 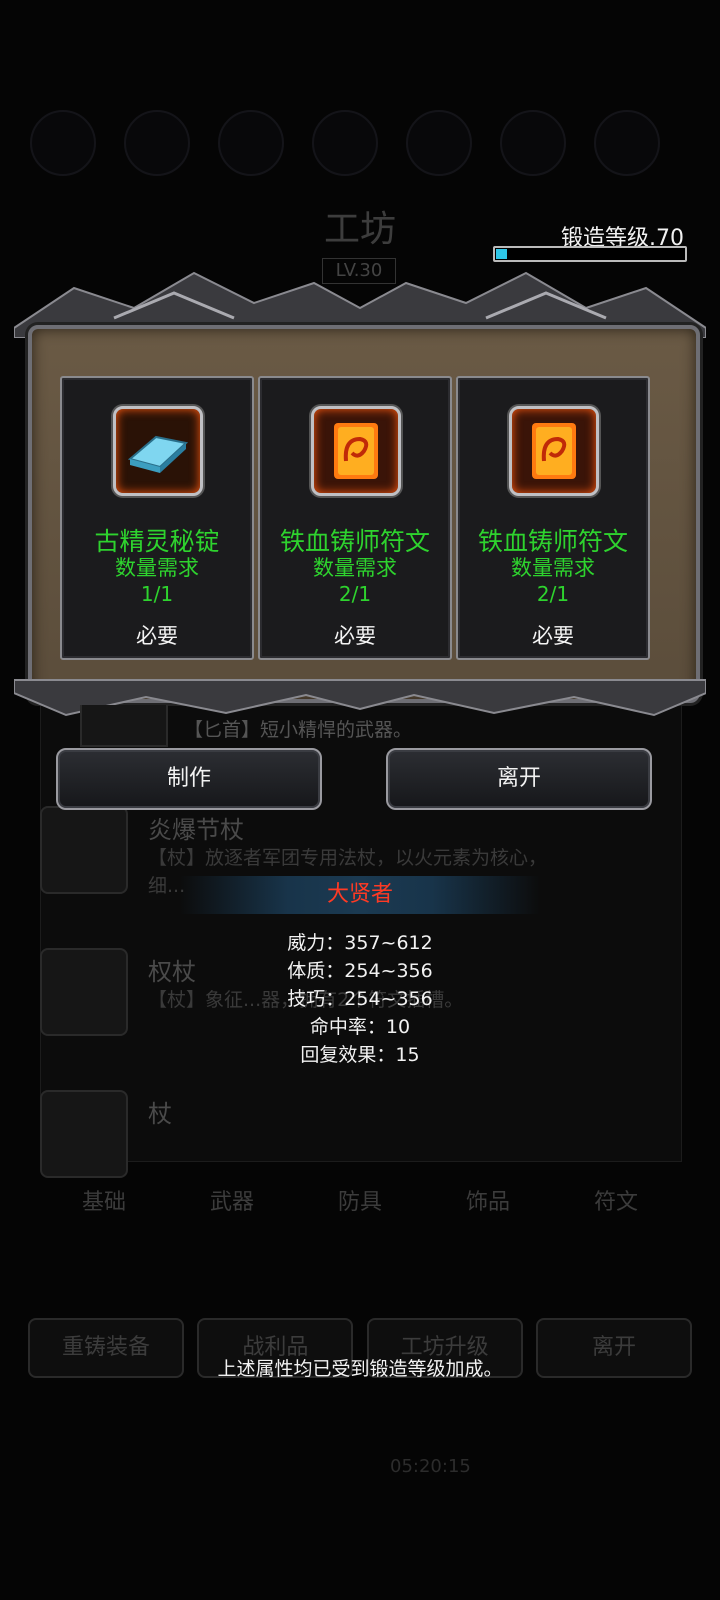 What do you see at coordinates (158, 451) in the screenshot?
I see `ingot-icon` at bounding box center [158, 451].